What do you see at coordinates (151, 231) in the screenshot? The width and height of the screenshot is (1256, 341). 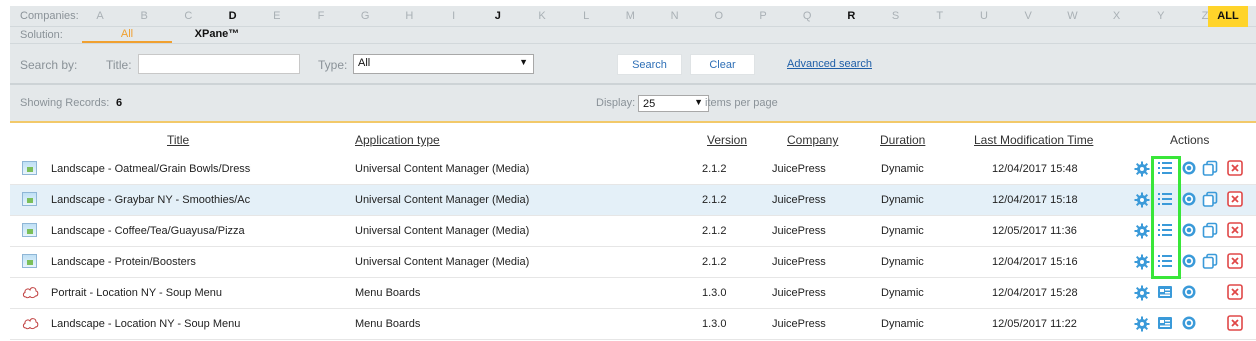 I see `row-title: Landscape - Coffee/Tea/Guayusa/Pizza` at bounding box center [151, 231].